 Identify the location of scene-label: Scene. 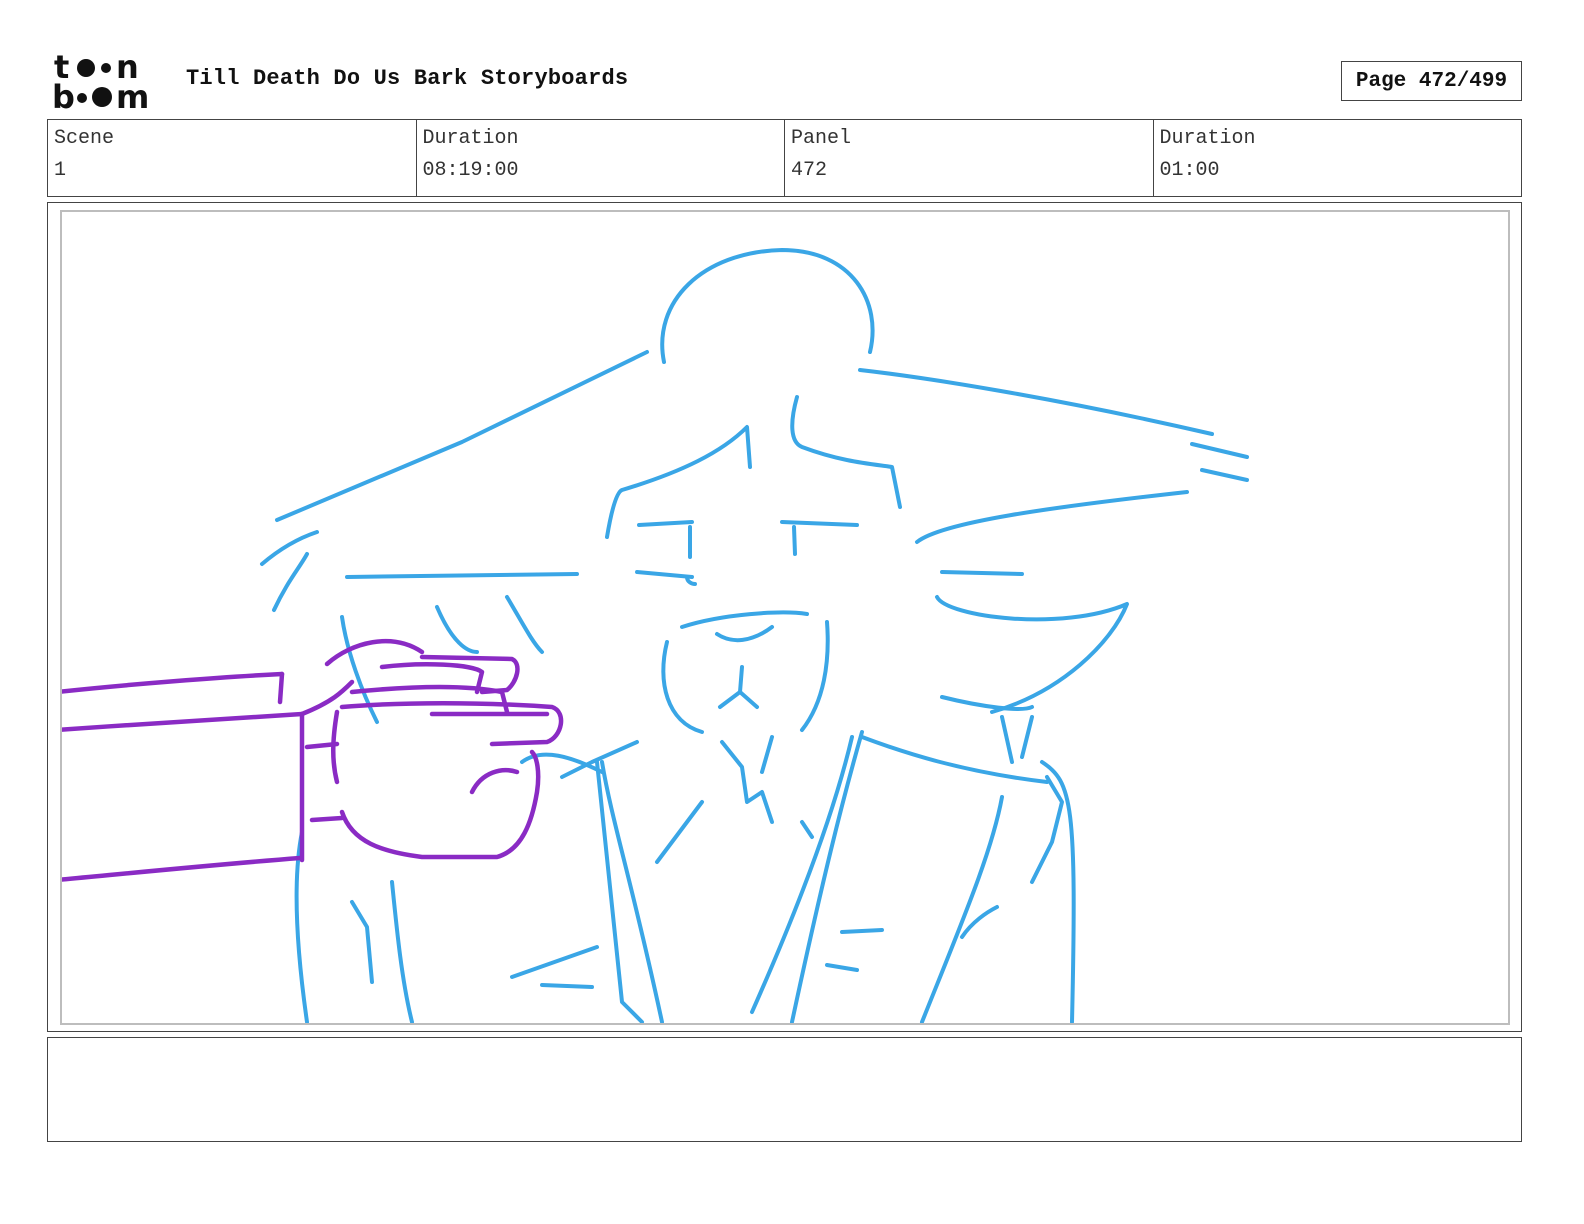
(84, 138).